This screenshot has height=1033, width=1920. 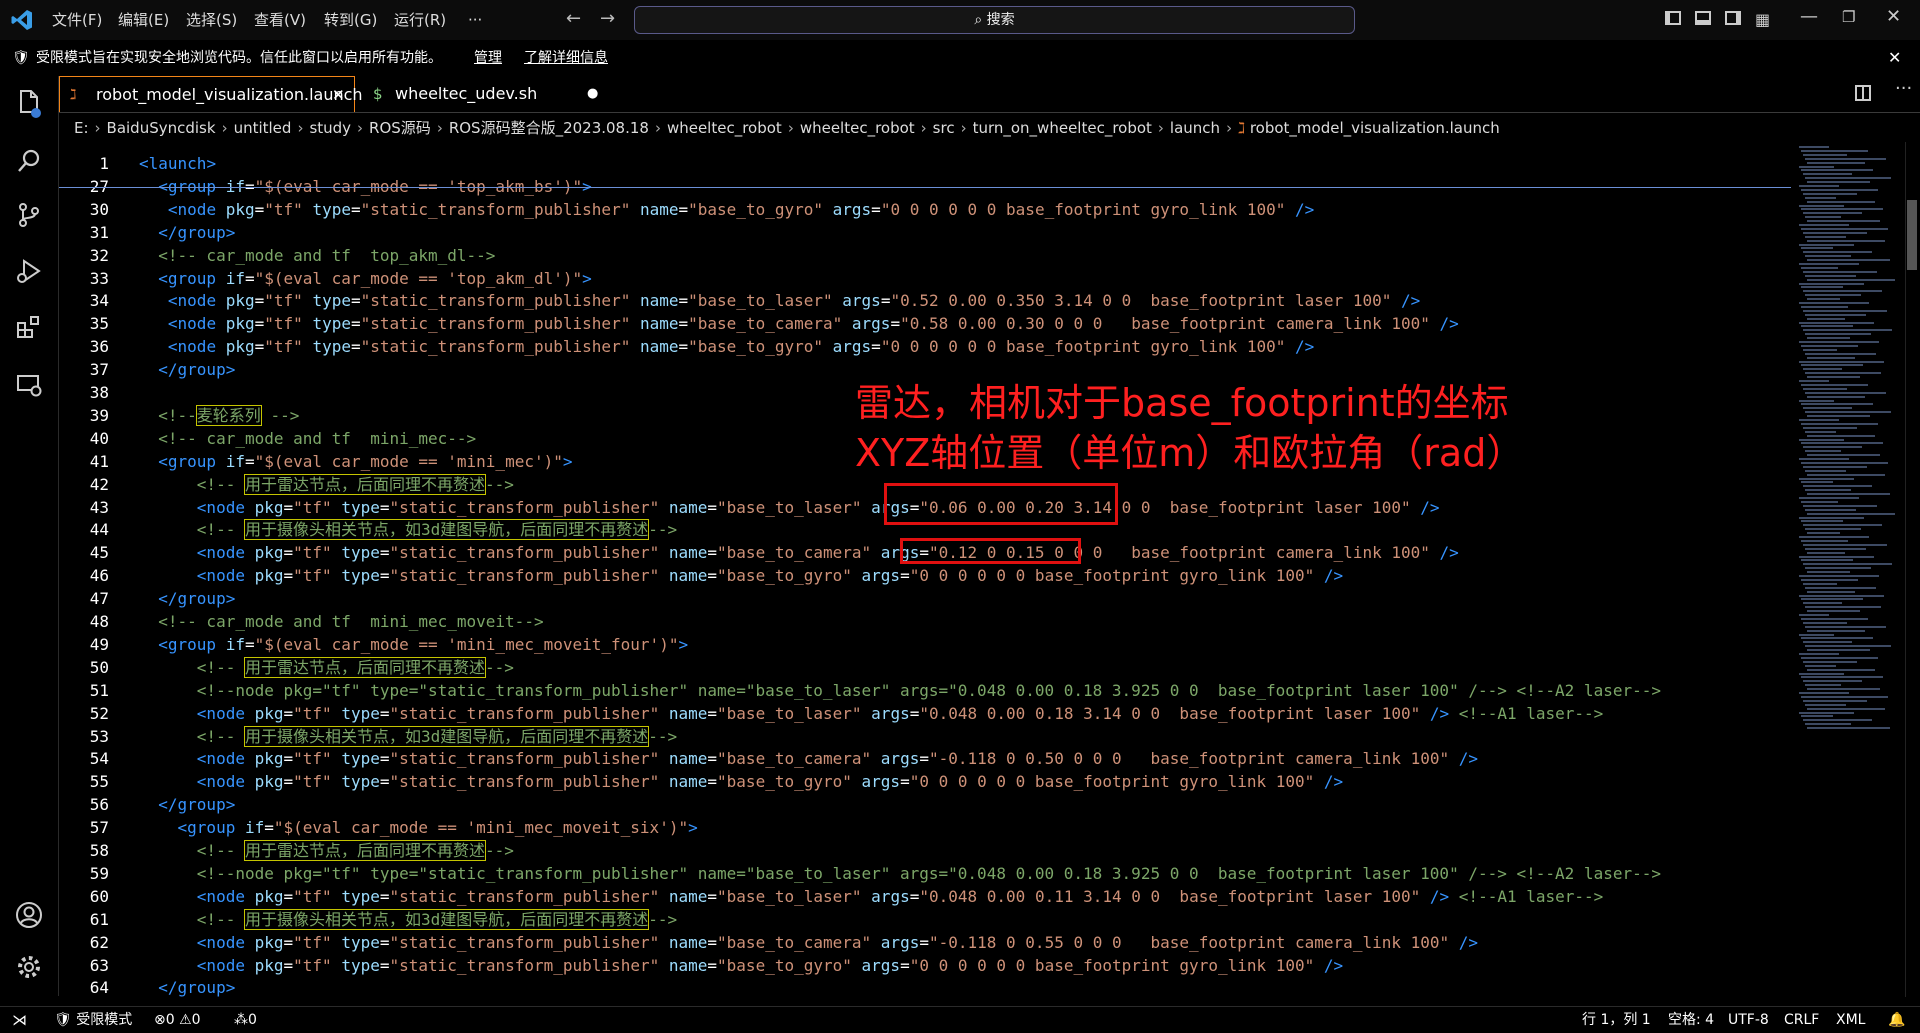 What do you see at coordinates (1912, 569) in the screenshot?
I see `vertical-scrollbar` at bounding box center [1912, 569].